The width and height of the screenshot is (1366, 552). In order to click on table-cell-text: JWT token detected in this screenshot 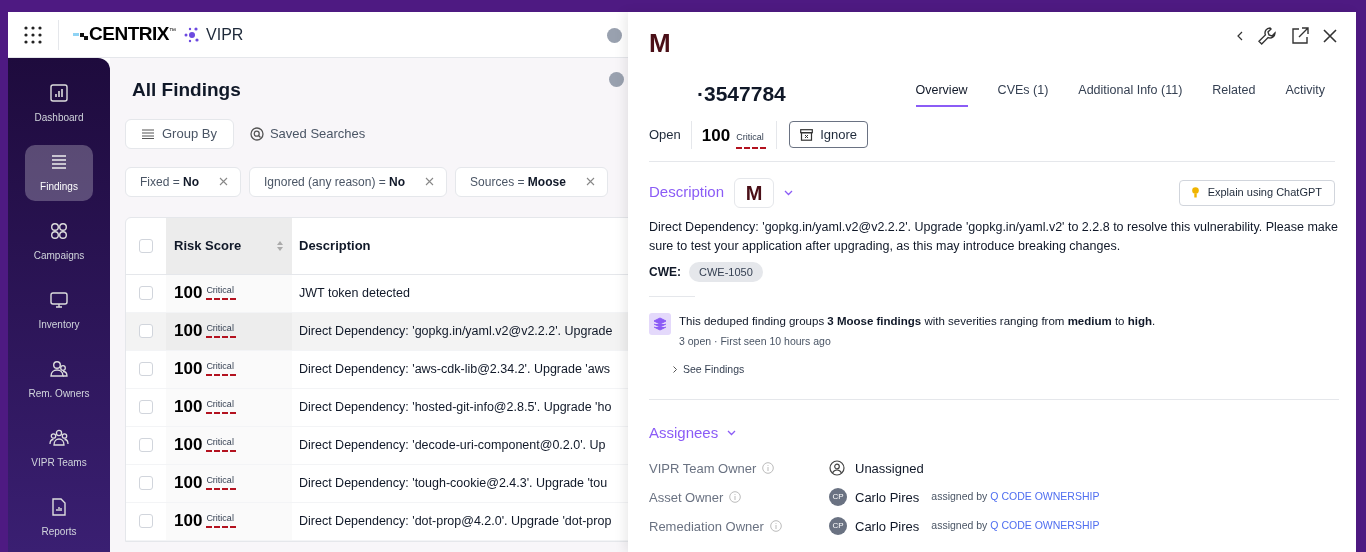, I will do `click(354, 293)`.